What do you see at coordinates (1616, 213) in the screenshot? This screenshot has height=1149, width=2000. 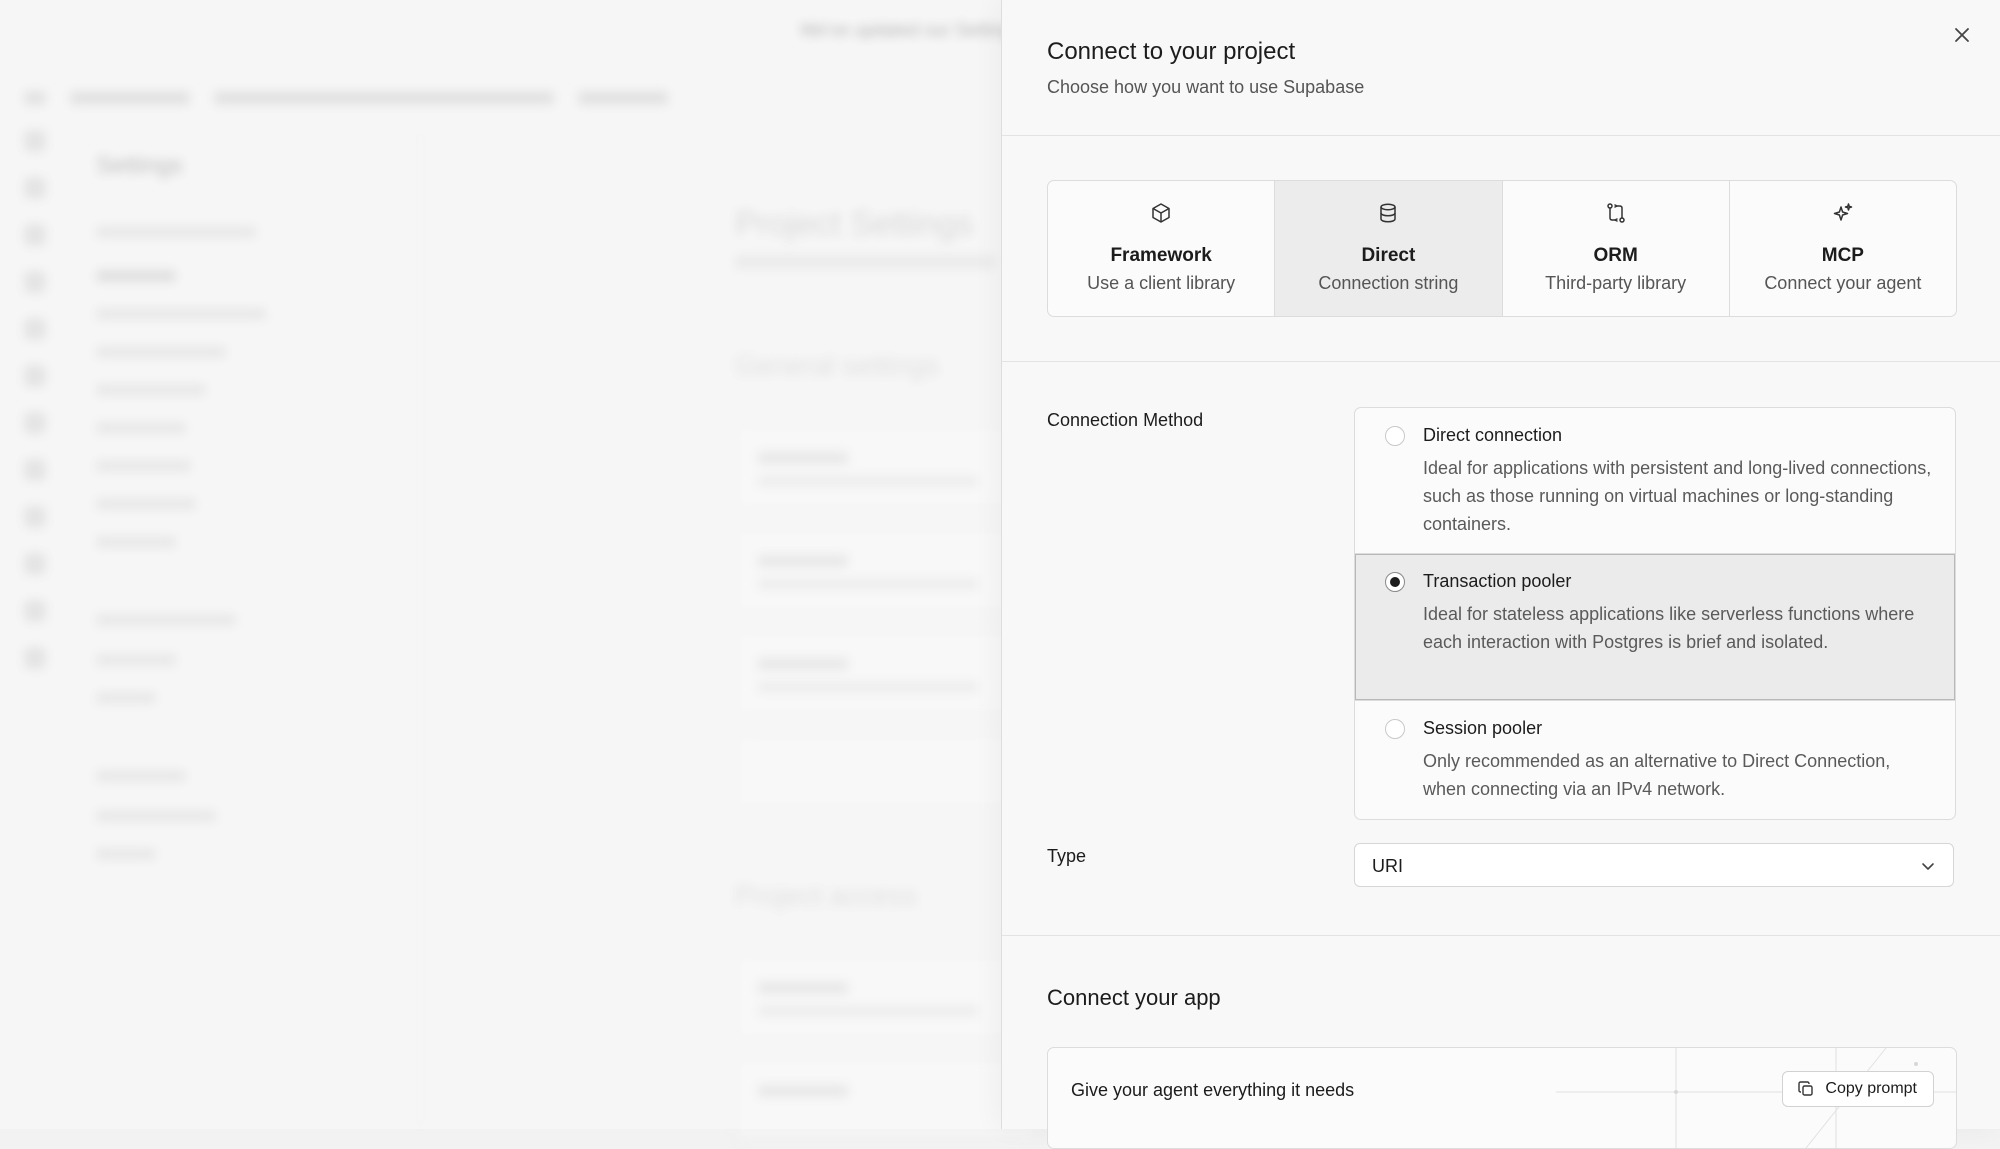 I see `orm-icon` at bounding box center [1616, 213].